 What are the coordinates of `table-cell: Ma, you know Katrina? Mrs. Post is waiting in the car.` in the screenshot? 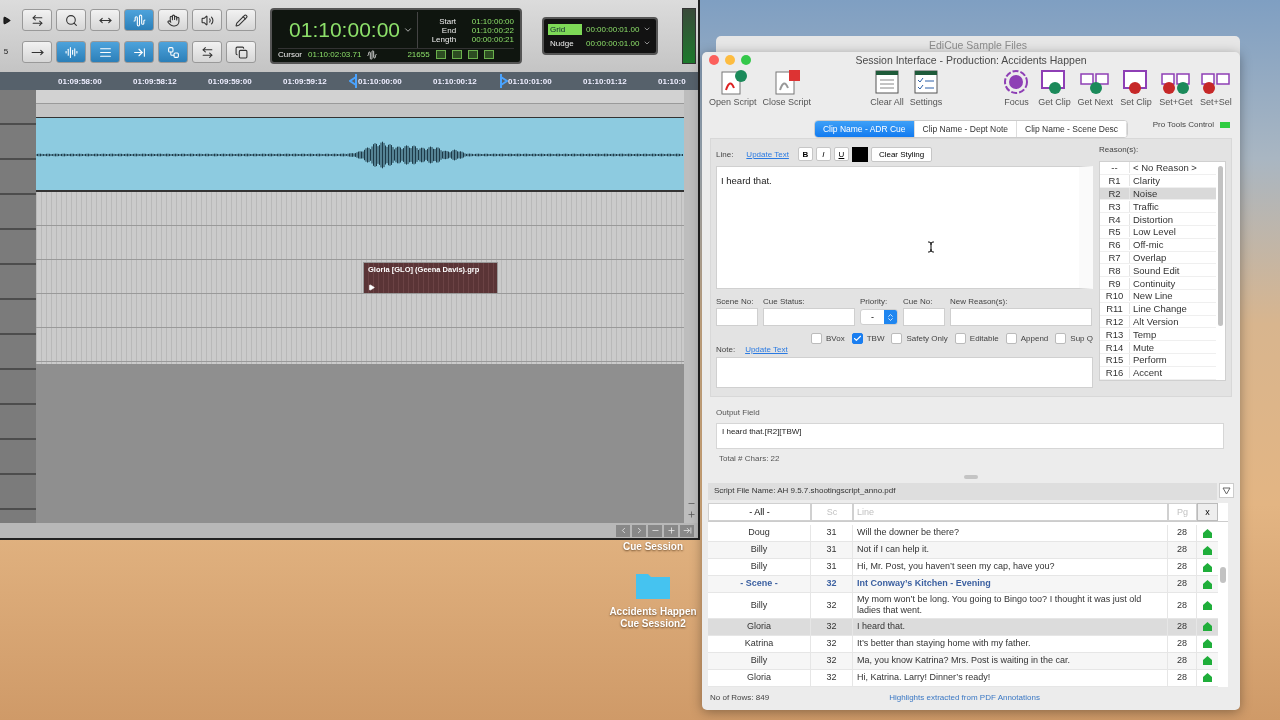 It's located at (1010, 660).